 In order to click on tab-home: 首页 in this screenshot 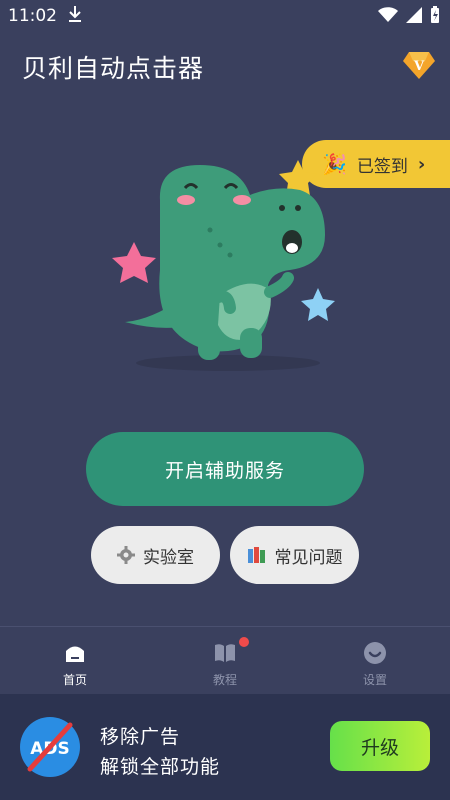, I will do `click(75, 661)`.